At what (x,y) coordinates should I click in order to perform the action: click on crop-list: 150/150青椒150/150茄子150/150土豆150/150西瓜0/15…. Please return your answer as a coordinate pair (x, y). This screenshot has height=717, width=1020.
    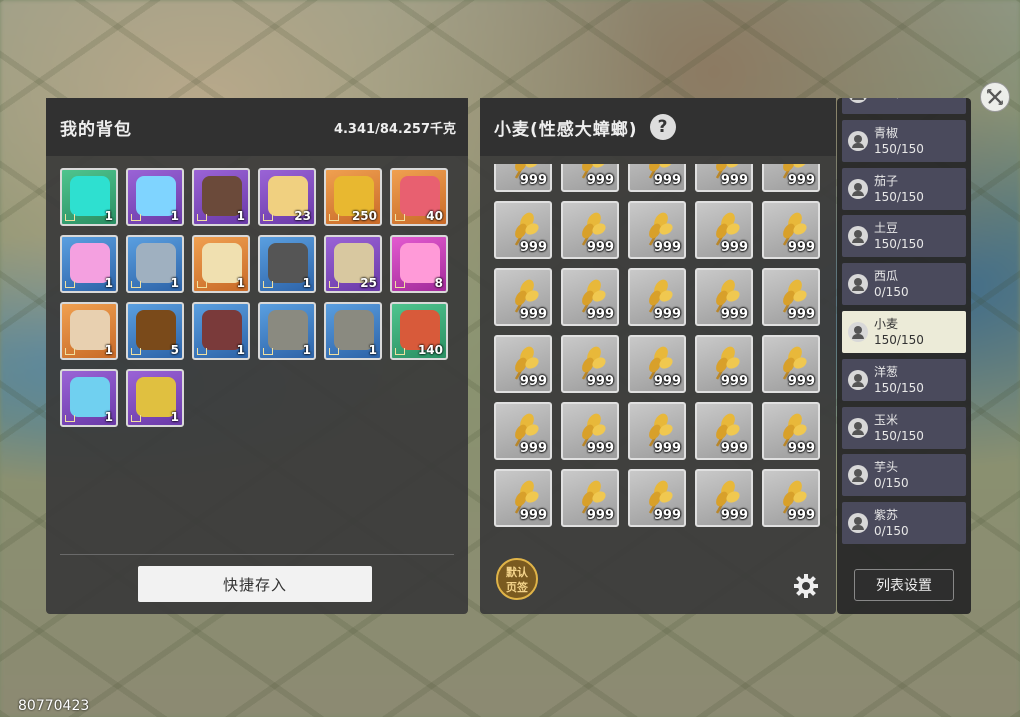
    Looking at the image, I should click on (904, 327).